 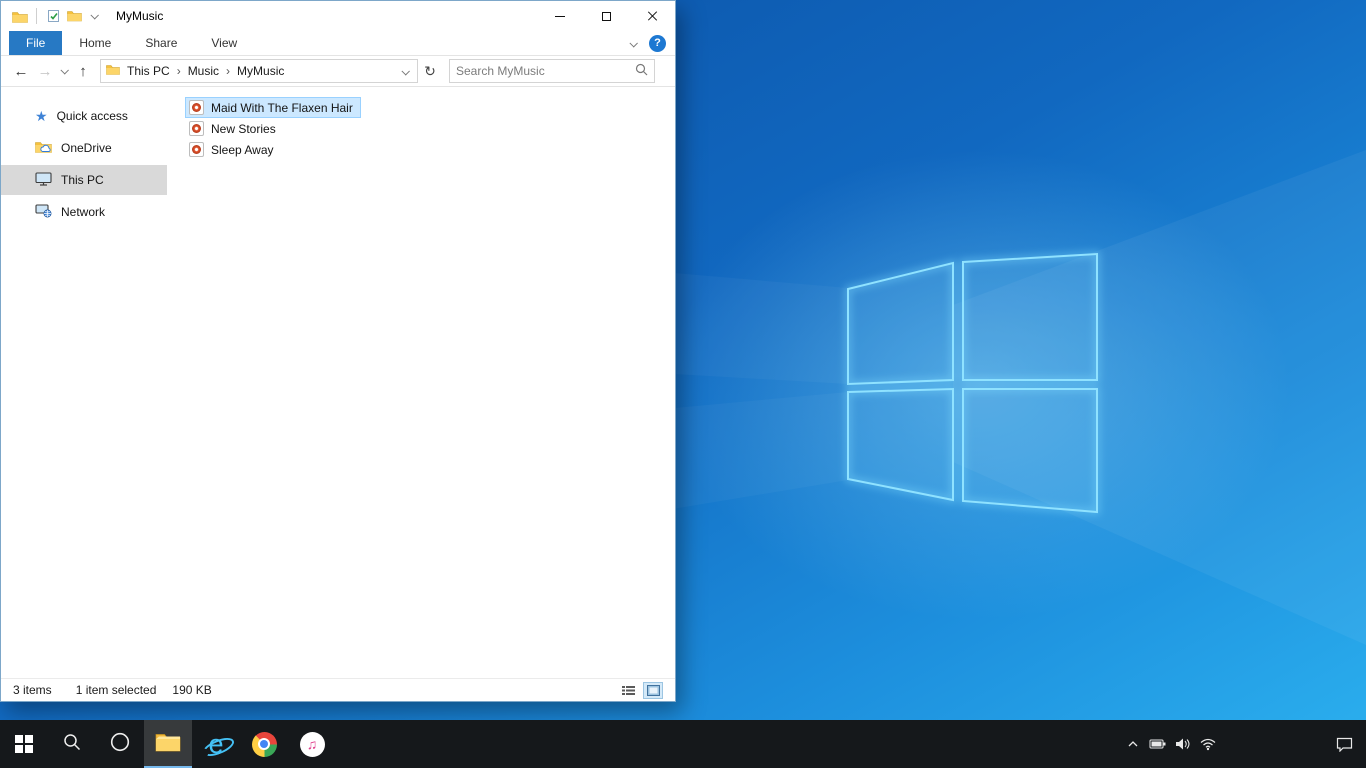 I want to click on search-input, so click(x=545, y=71).